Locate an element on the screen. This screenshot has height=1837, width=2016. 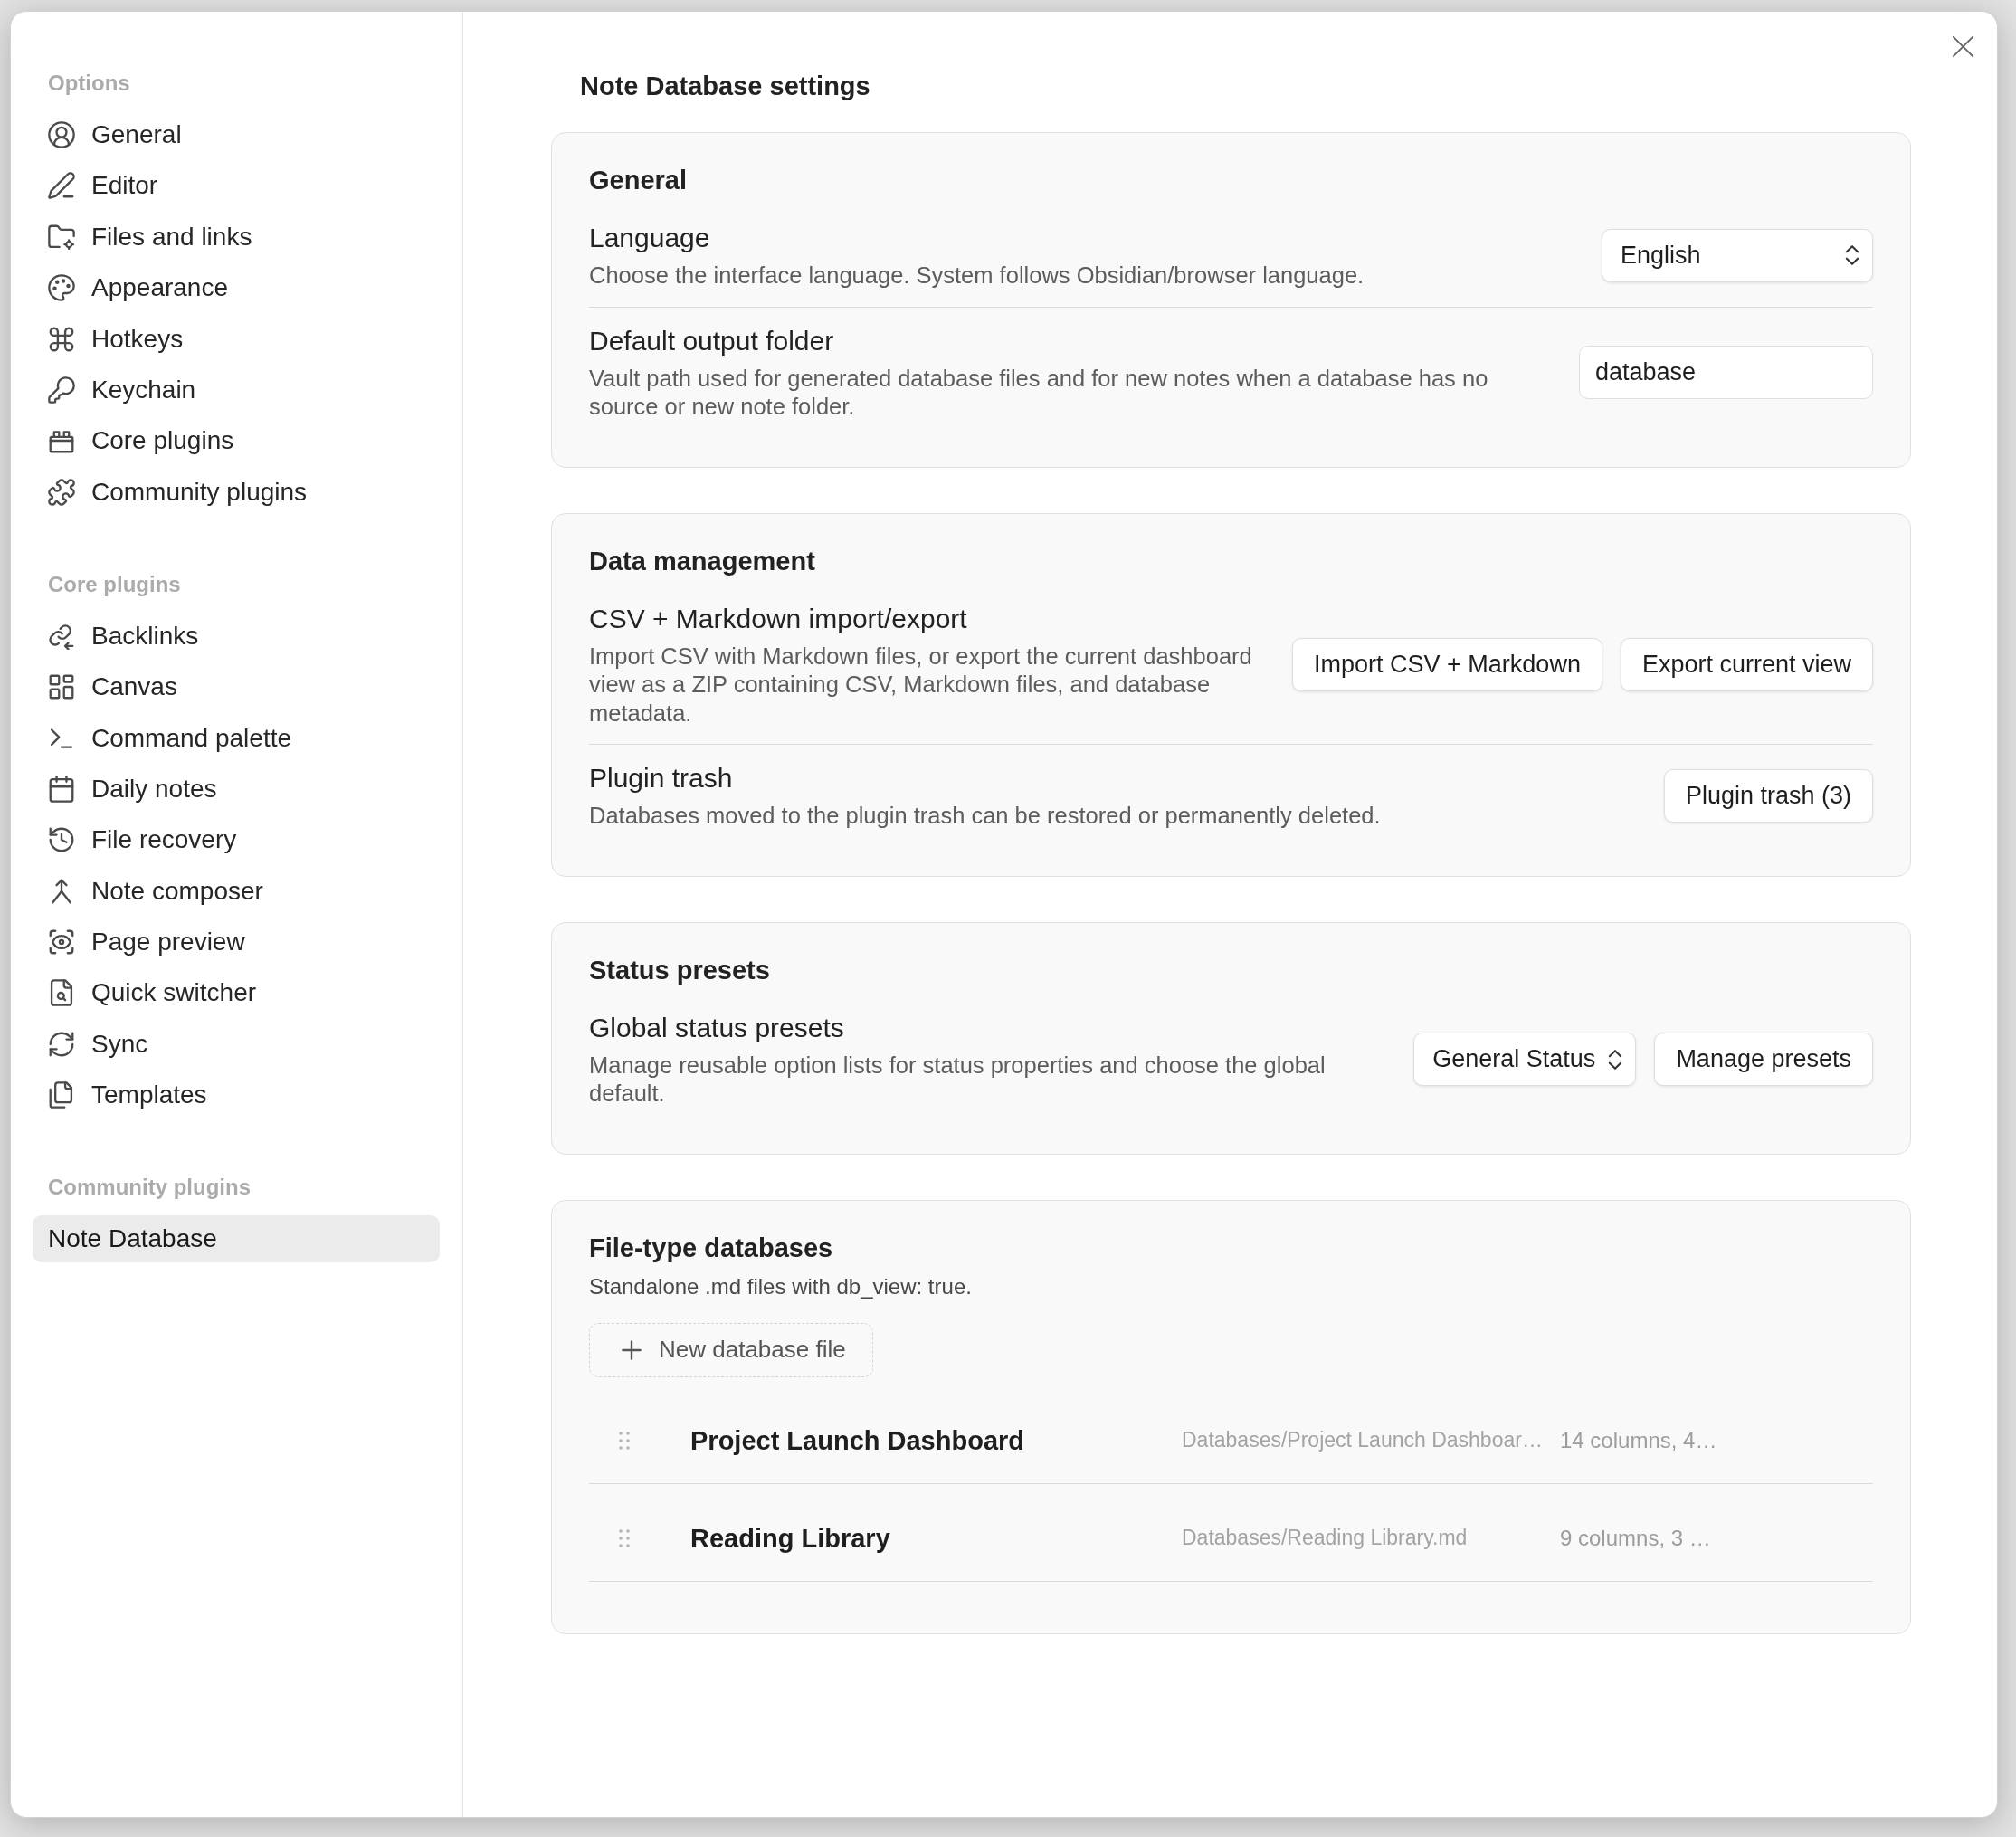
sidebar-item: Command palette is located at coordinates (237, 738).